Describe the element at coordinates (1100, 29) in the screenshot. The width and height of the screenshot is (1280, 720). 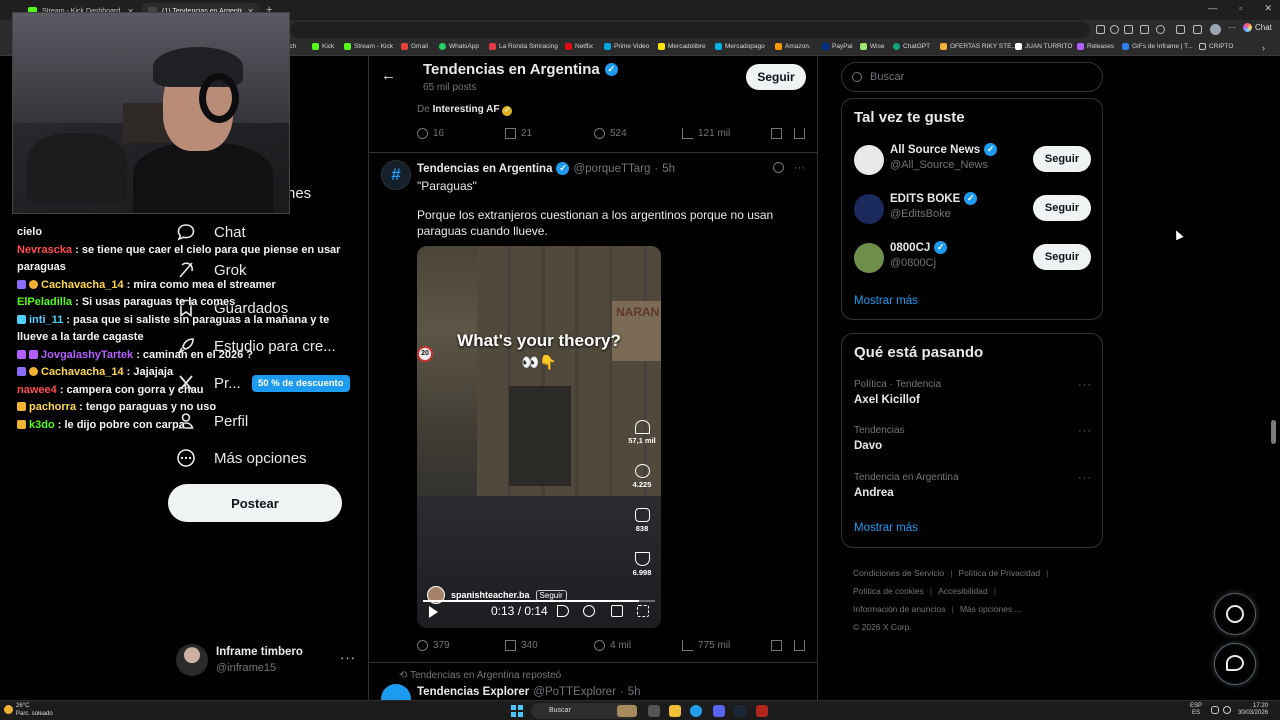
I see `install-icon` at that location.